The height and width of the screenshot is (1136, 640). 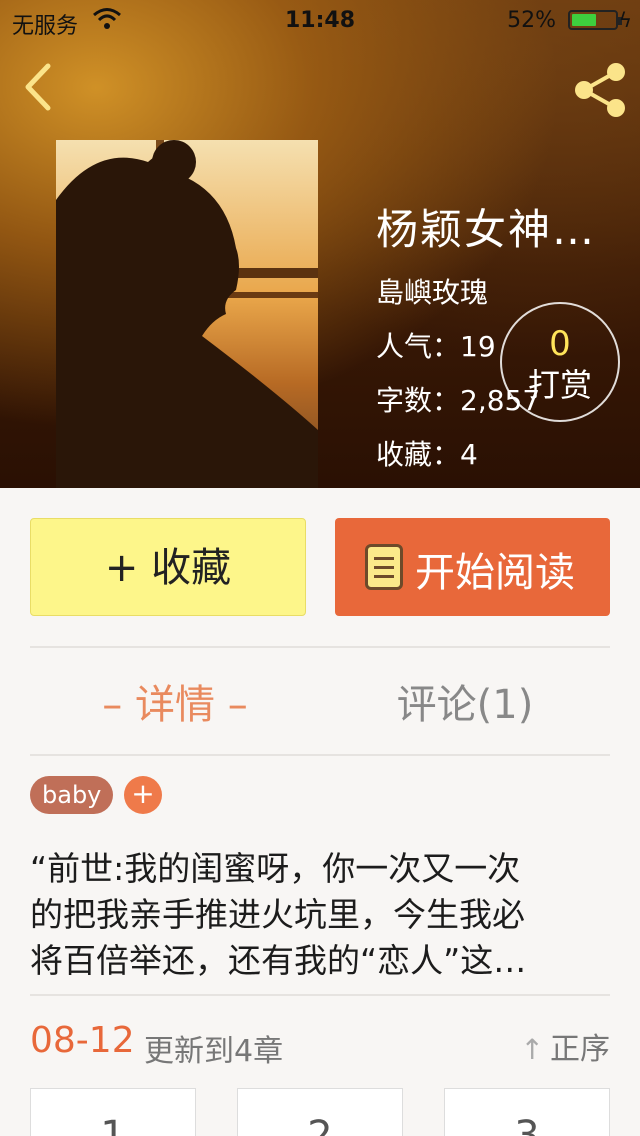 What do you see at coordinates (143, 795) in the screenshot?
I see `add-tag-button: +` at bounding box center [143, 795].